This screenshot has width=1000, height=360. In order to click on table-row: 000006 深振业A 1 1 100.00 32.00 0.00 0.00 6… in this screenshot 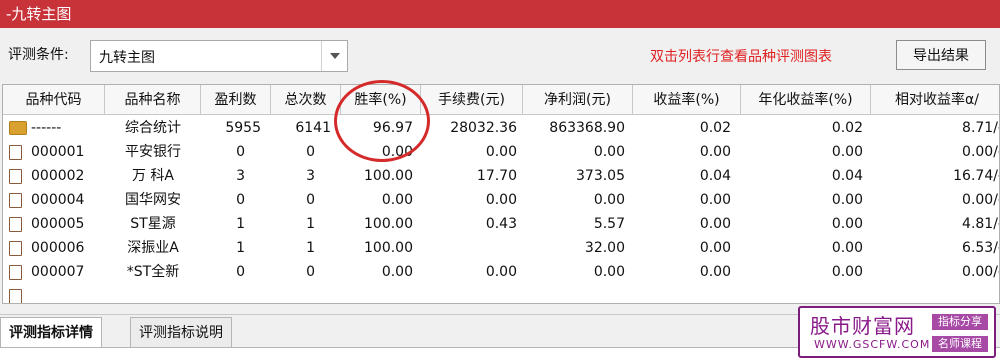, I will do `click(501, 248)`.